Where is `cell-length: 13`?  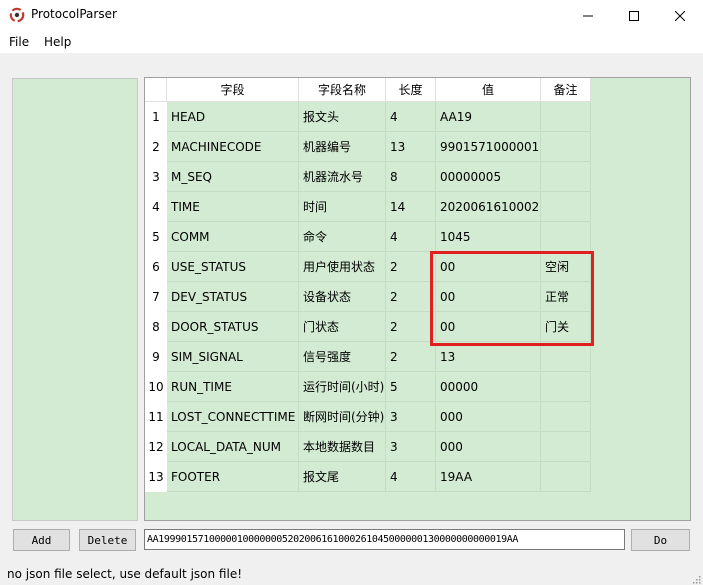 cell-length: 13 is located at coordinates (411, 147).